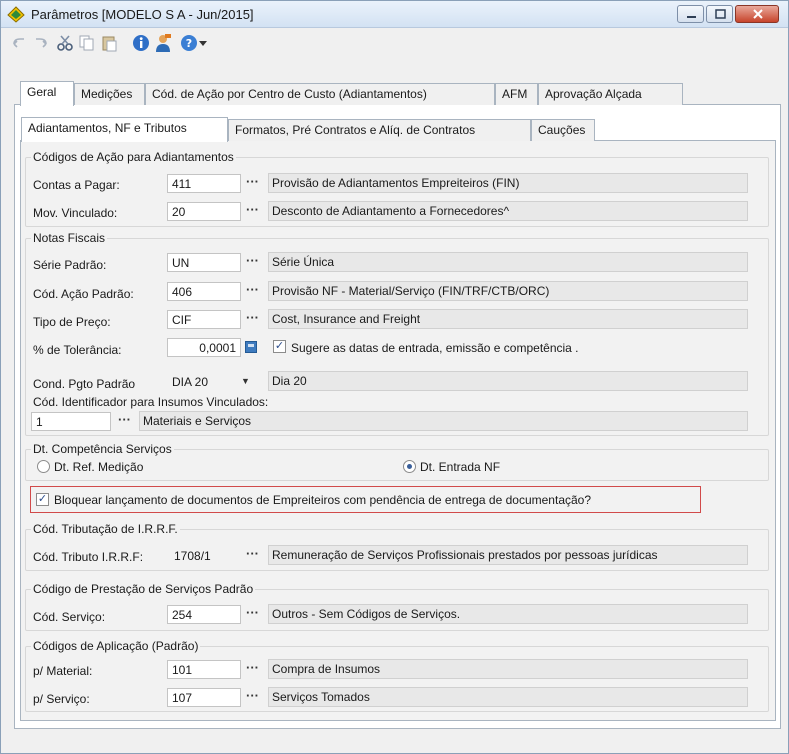 The width and height of the screenshot is (789, 754). I want to click on p-material-field: 101, so click(204, 669).